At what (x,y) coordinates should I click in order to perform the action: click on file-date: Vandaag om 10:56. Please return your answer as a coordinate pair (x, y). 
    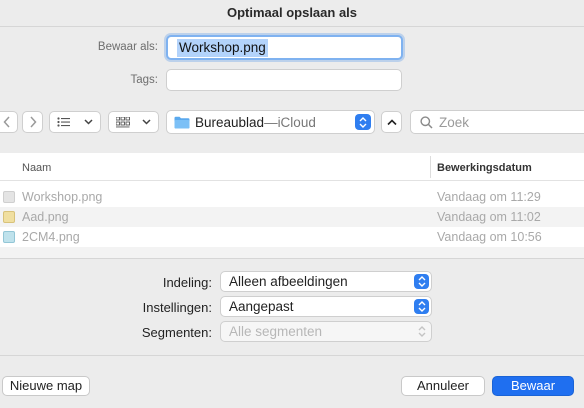
    Looking at the image, I should click on (489, 237).